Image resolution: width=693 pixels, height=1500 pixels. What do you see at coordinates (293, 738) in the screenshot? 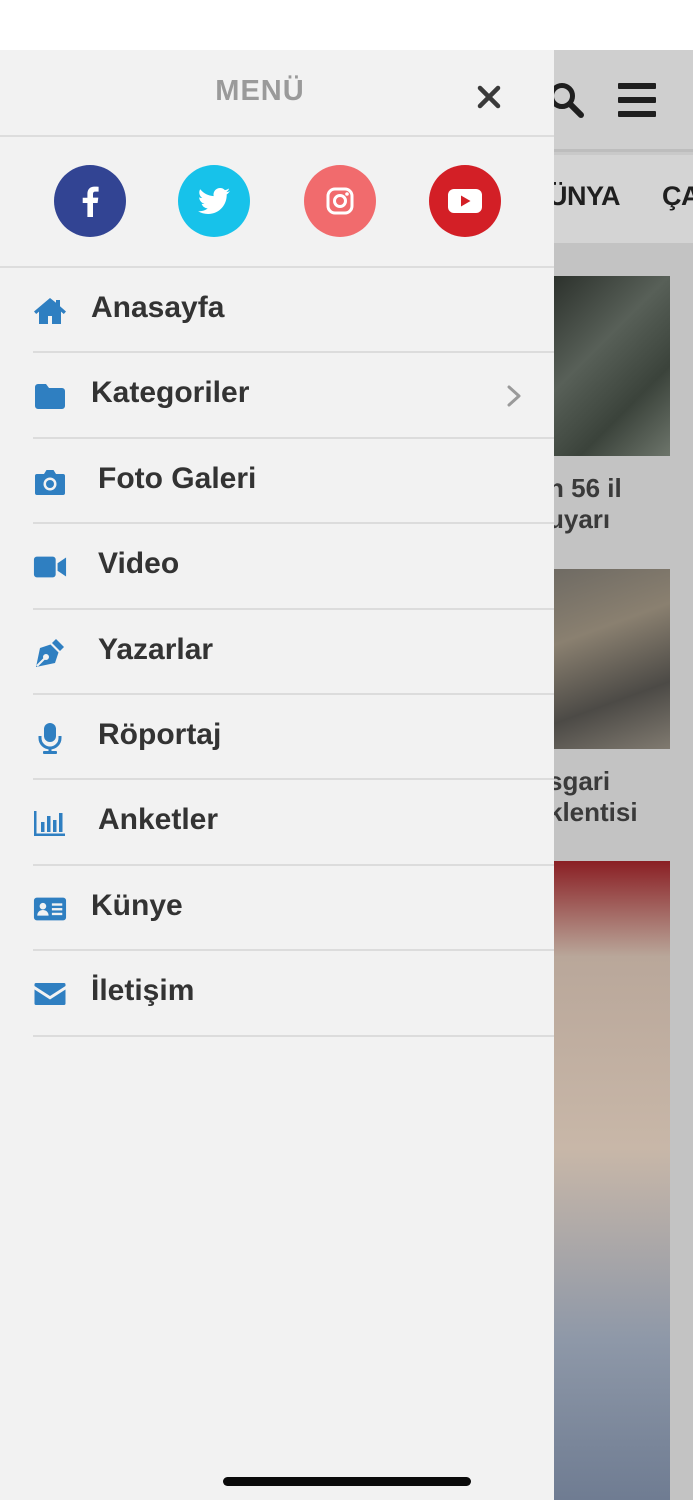
I see `menu-item-roportaj: Röportaj` at bounding box center [293, 738].